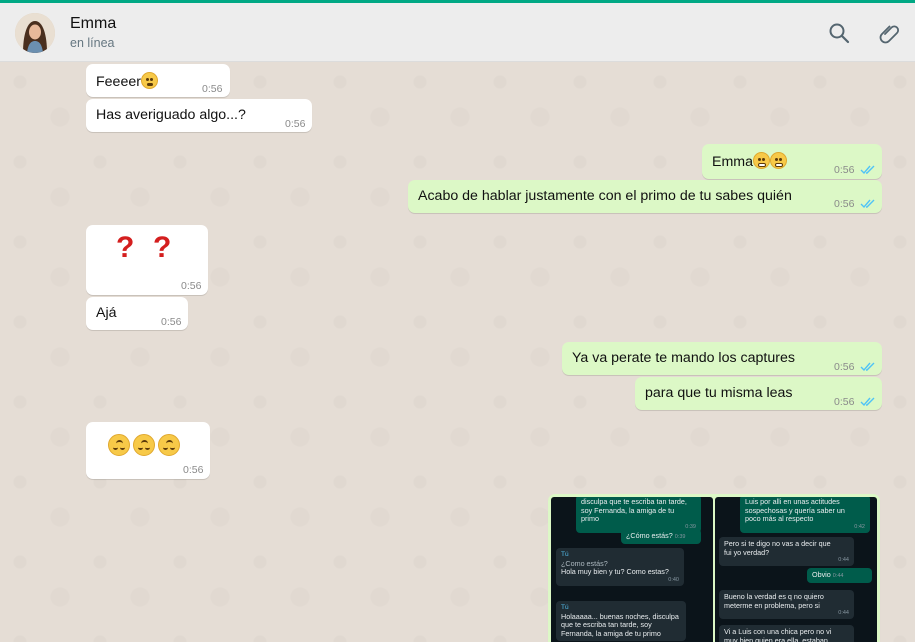  Describe the element at coordinates (889, 33) in the screenshot. I see `paperclip-icon` at that location.